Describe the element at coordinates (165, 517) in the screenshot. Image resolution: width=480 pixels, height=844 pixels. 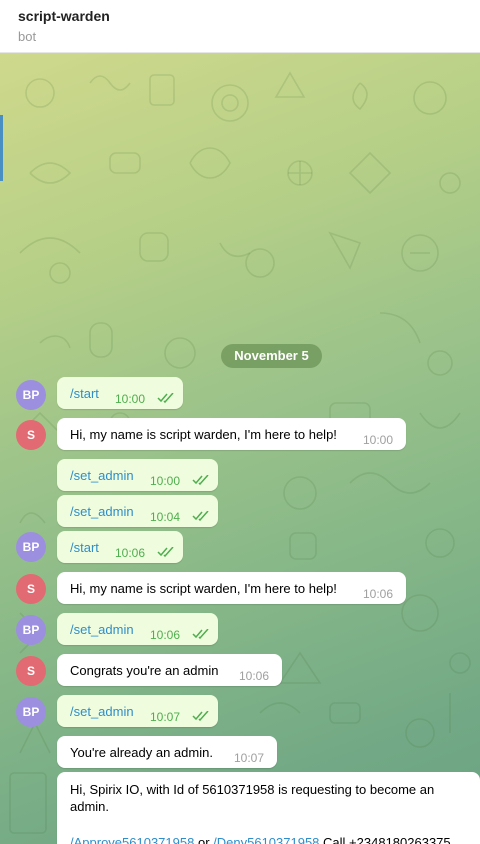
I see `message-time: 10:04` at that location.